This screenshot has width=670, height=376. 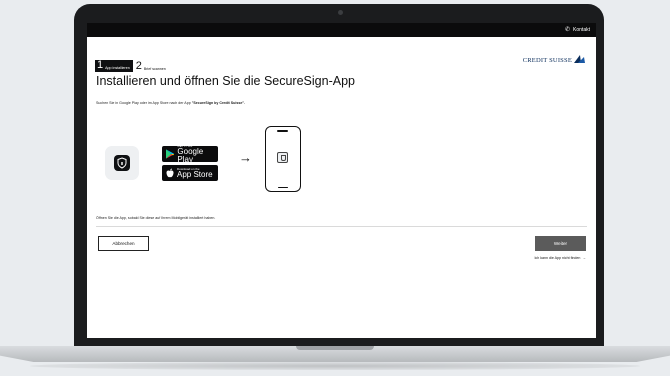 I want to click on google-play-badge: GET IT ON Google Play, so click(x=190, y=154).